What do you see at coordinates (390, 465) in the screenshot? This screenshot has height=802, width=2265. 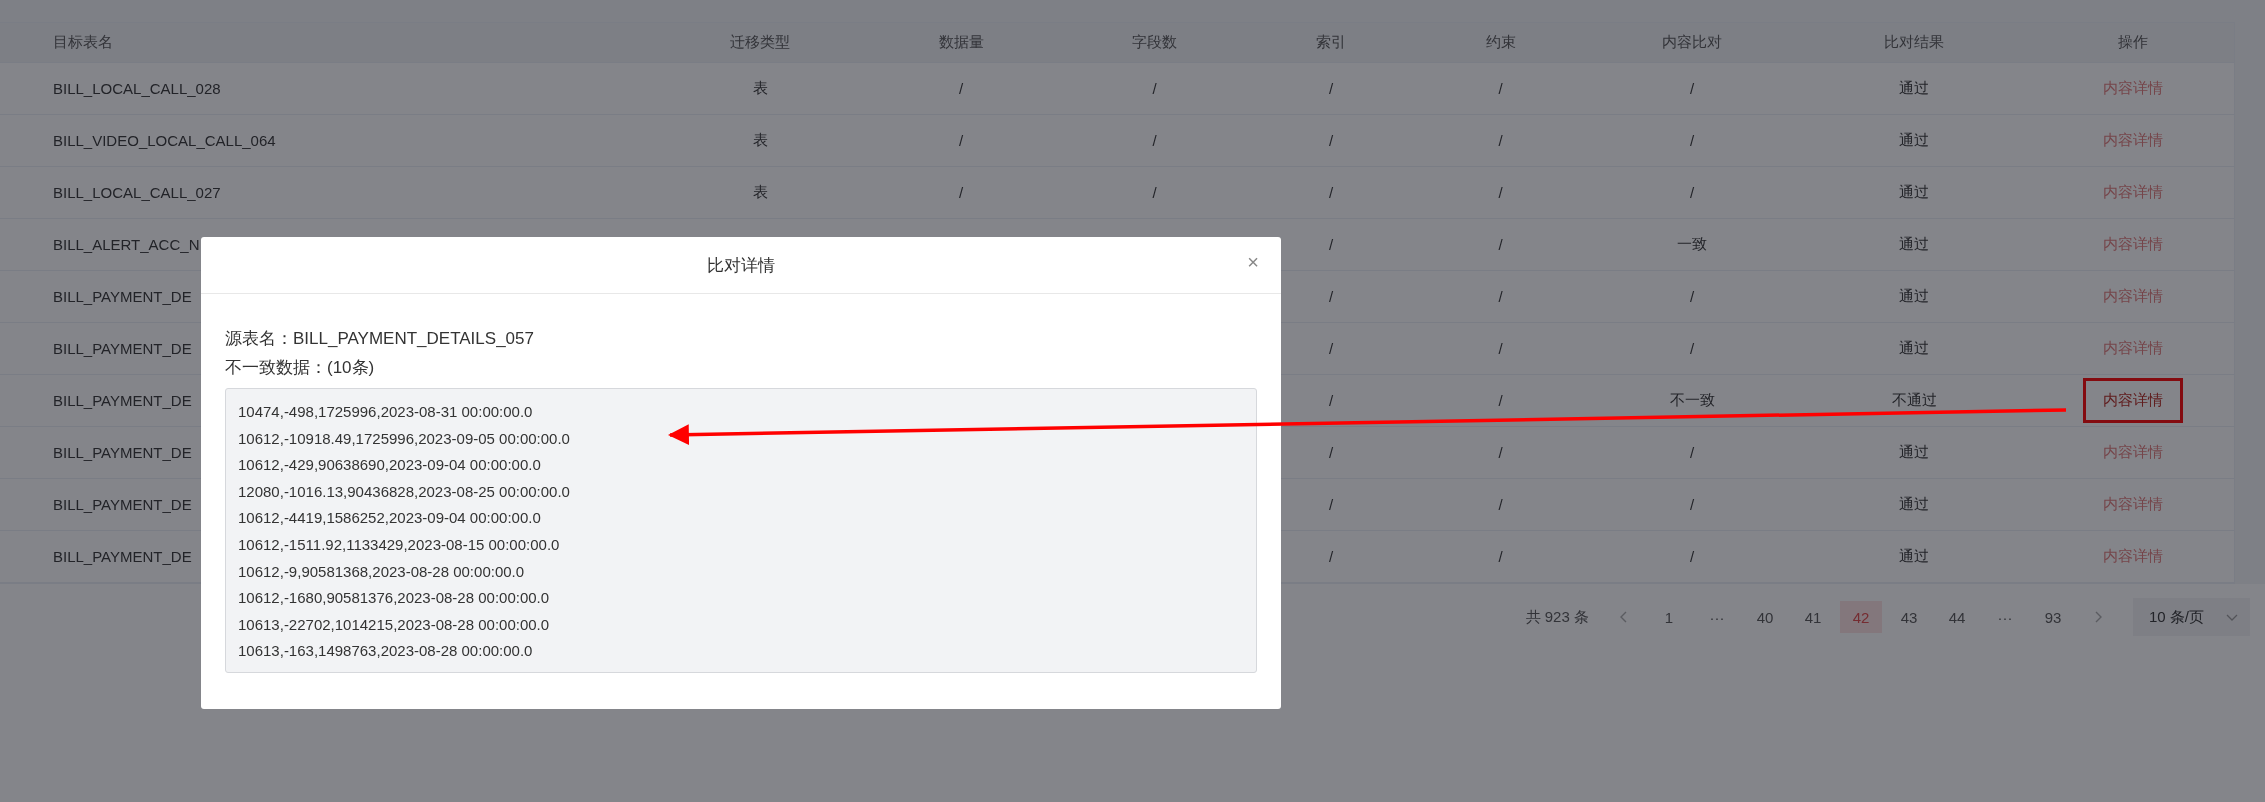 I see `record-line: 10612,-429,90638690,2023-09-04 00:00:00.0` at bounding box center [390, 465].